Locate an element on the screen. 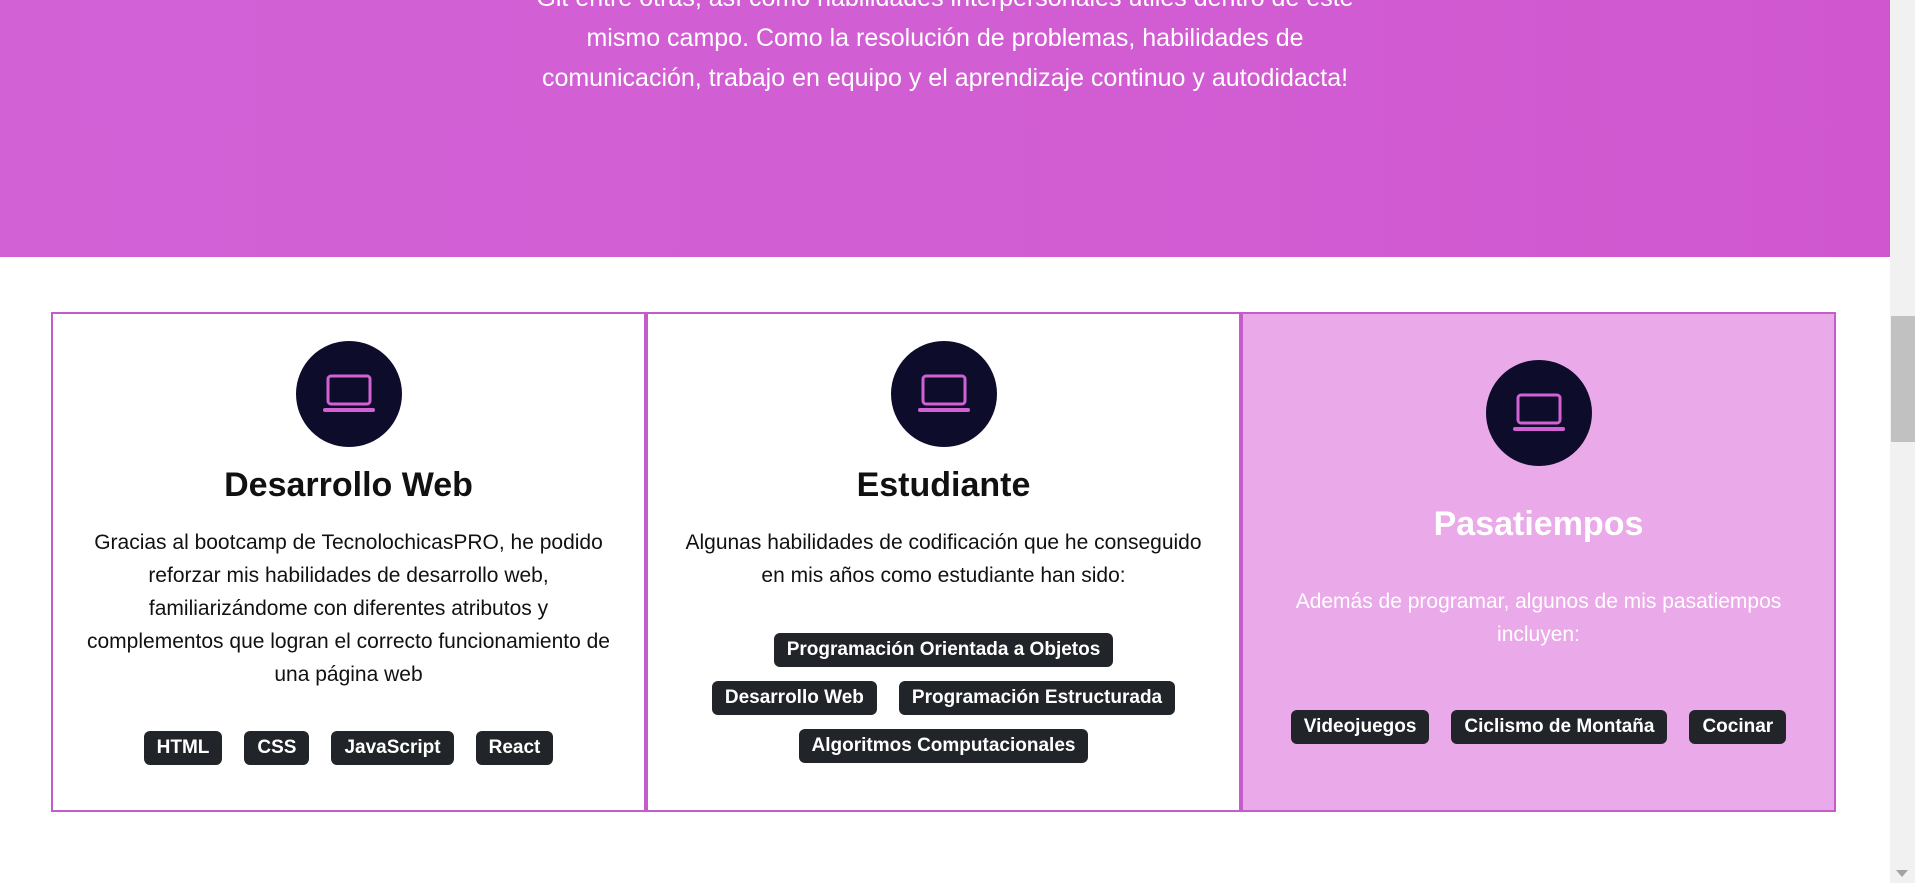 Image resolution: width=1915 pixels, height=883 pixels. skill-tag-css: CSS is located at coordinates (277, 748).